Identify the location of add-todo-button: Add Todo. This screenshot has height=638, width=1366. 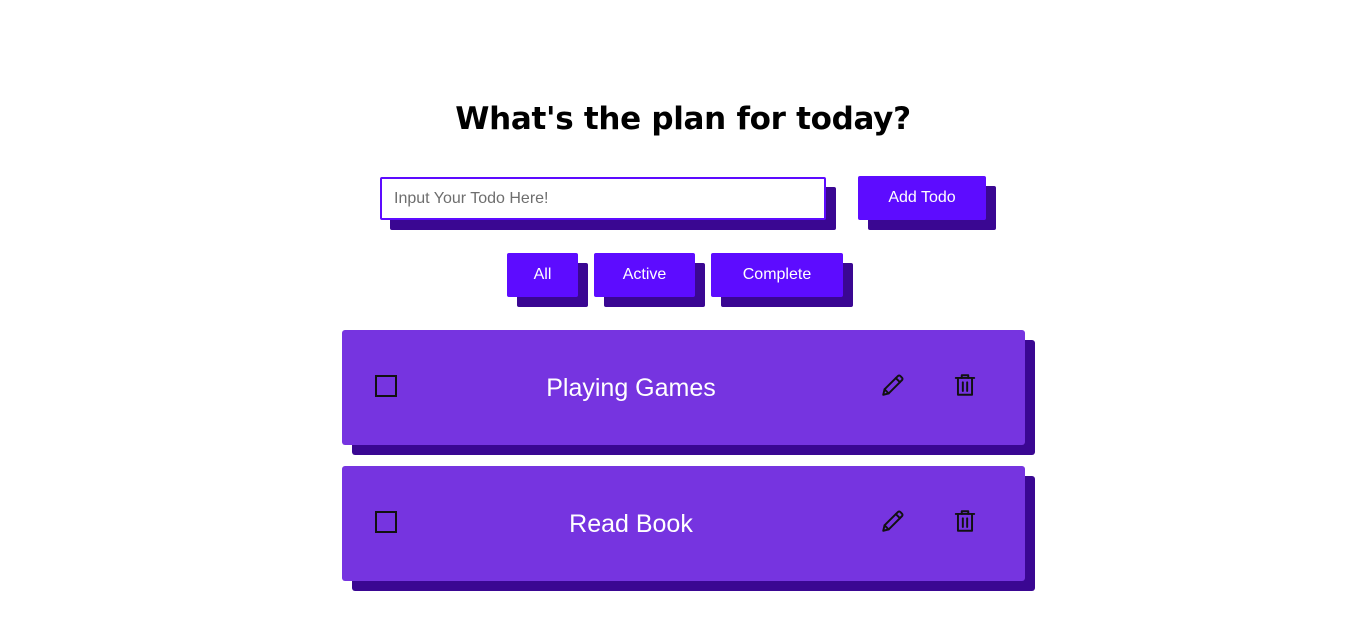
(922, 198).